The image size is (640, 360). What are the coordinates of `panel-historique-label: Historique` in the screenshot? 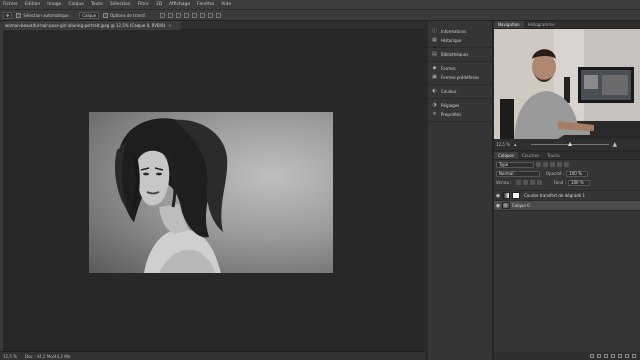 It's located at (451, 40).